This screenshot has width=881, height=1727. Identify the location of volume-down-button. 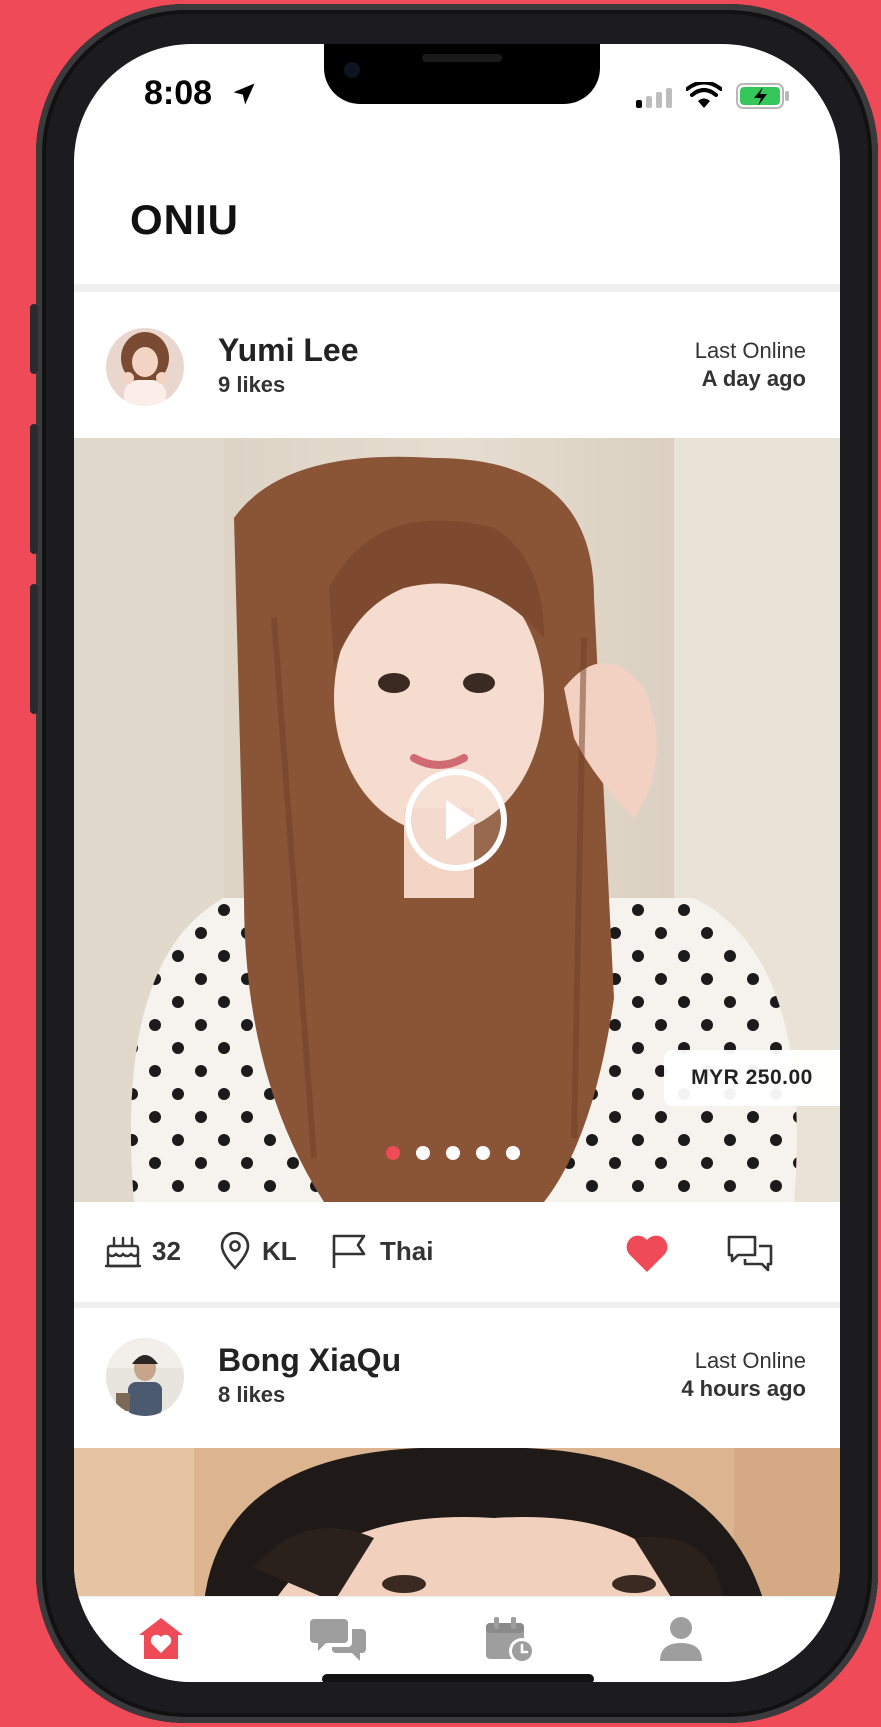
(34, 649).